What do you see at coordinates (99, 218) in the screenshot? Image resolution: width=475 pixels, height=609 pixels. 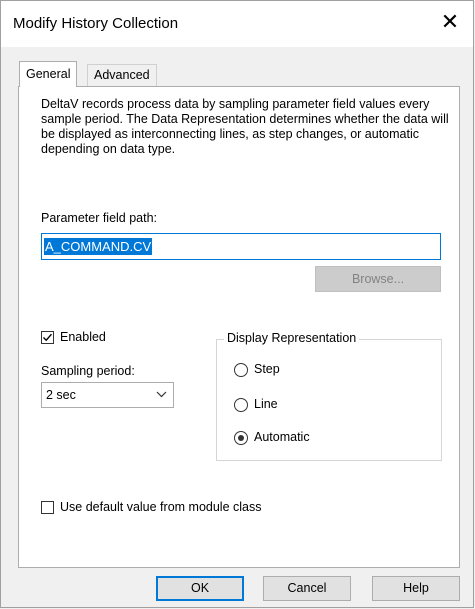 I see `parameter-path-label: Parameter field path:` at bounding box center [99, 218].